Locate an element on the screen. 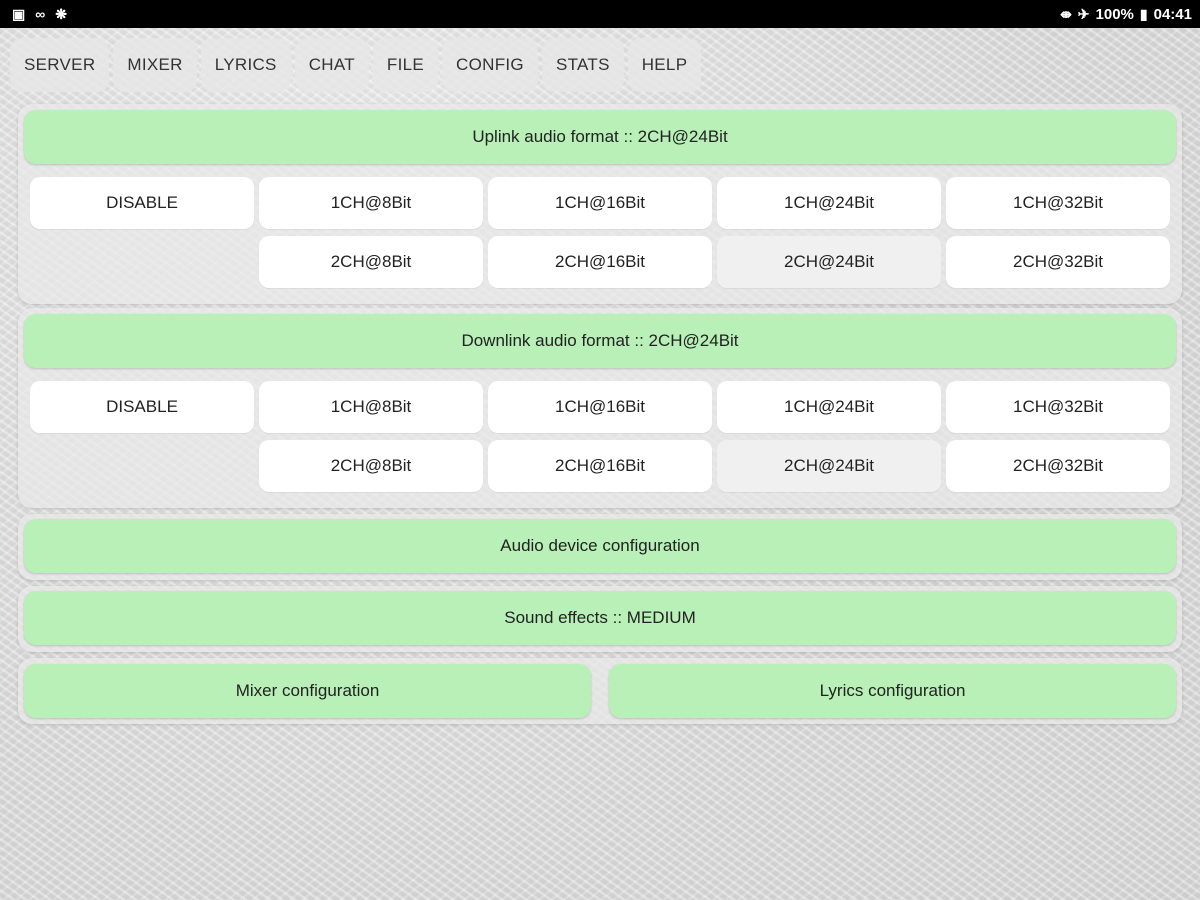  link-icon: ∞ is located at coordinates (40, 14).